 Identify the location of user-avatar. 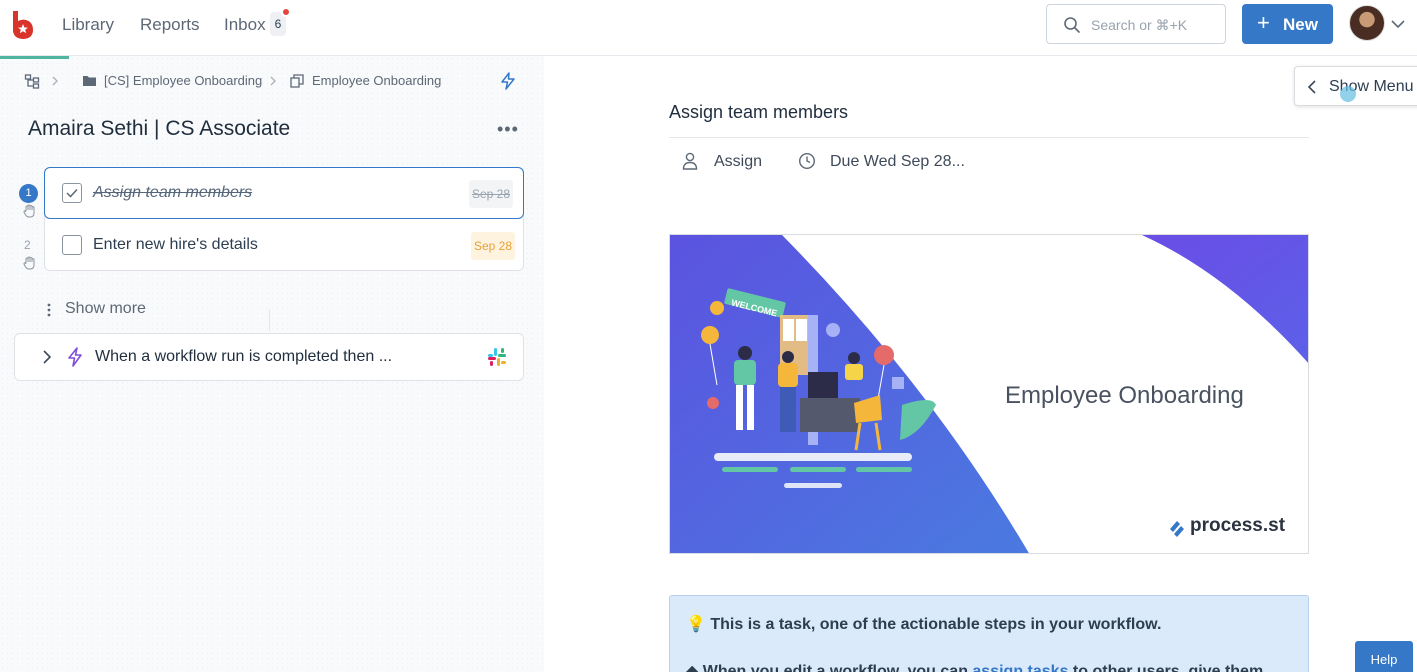
(1367, 23).